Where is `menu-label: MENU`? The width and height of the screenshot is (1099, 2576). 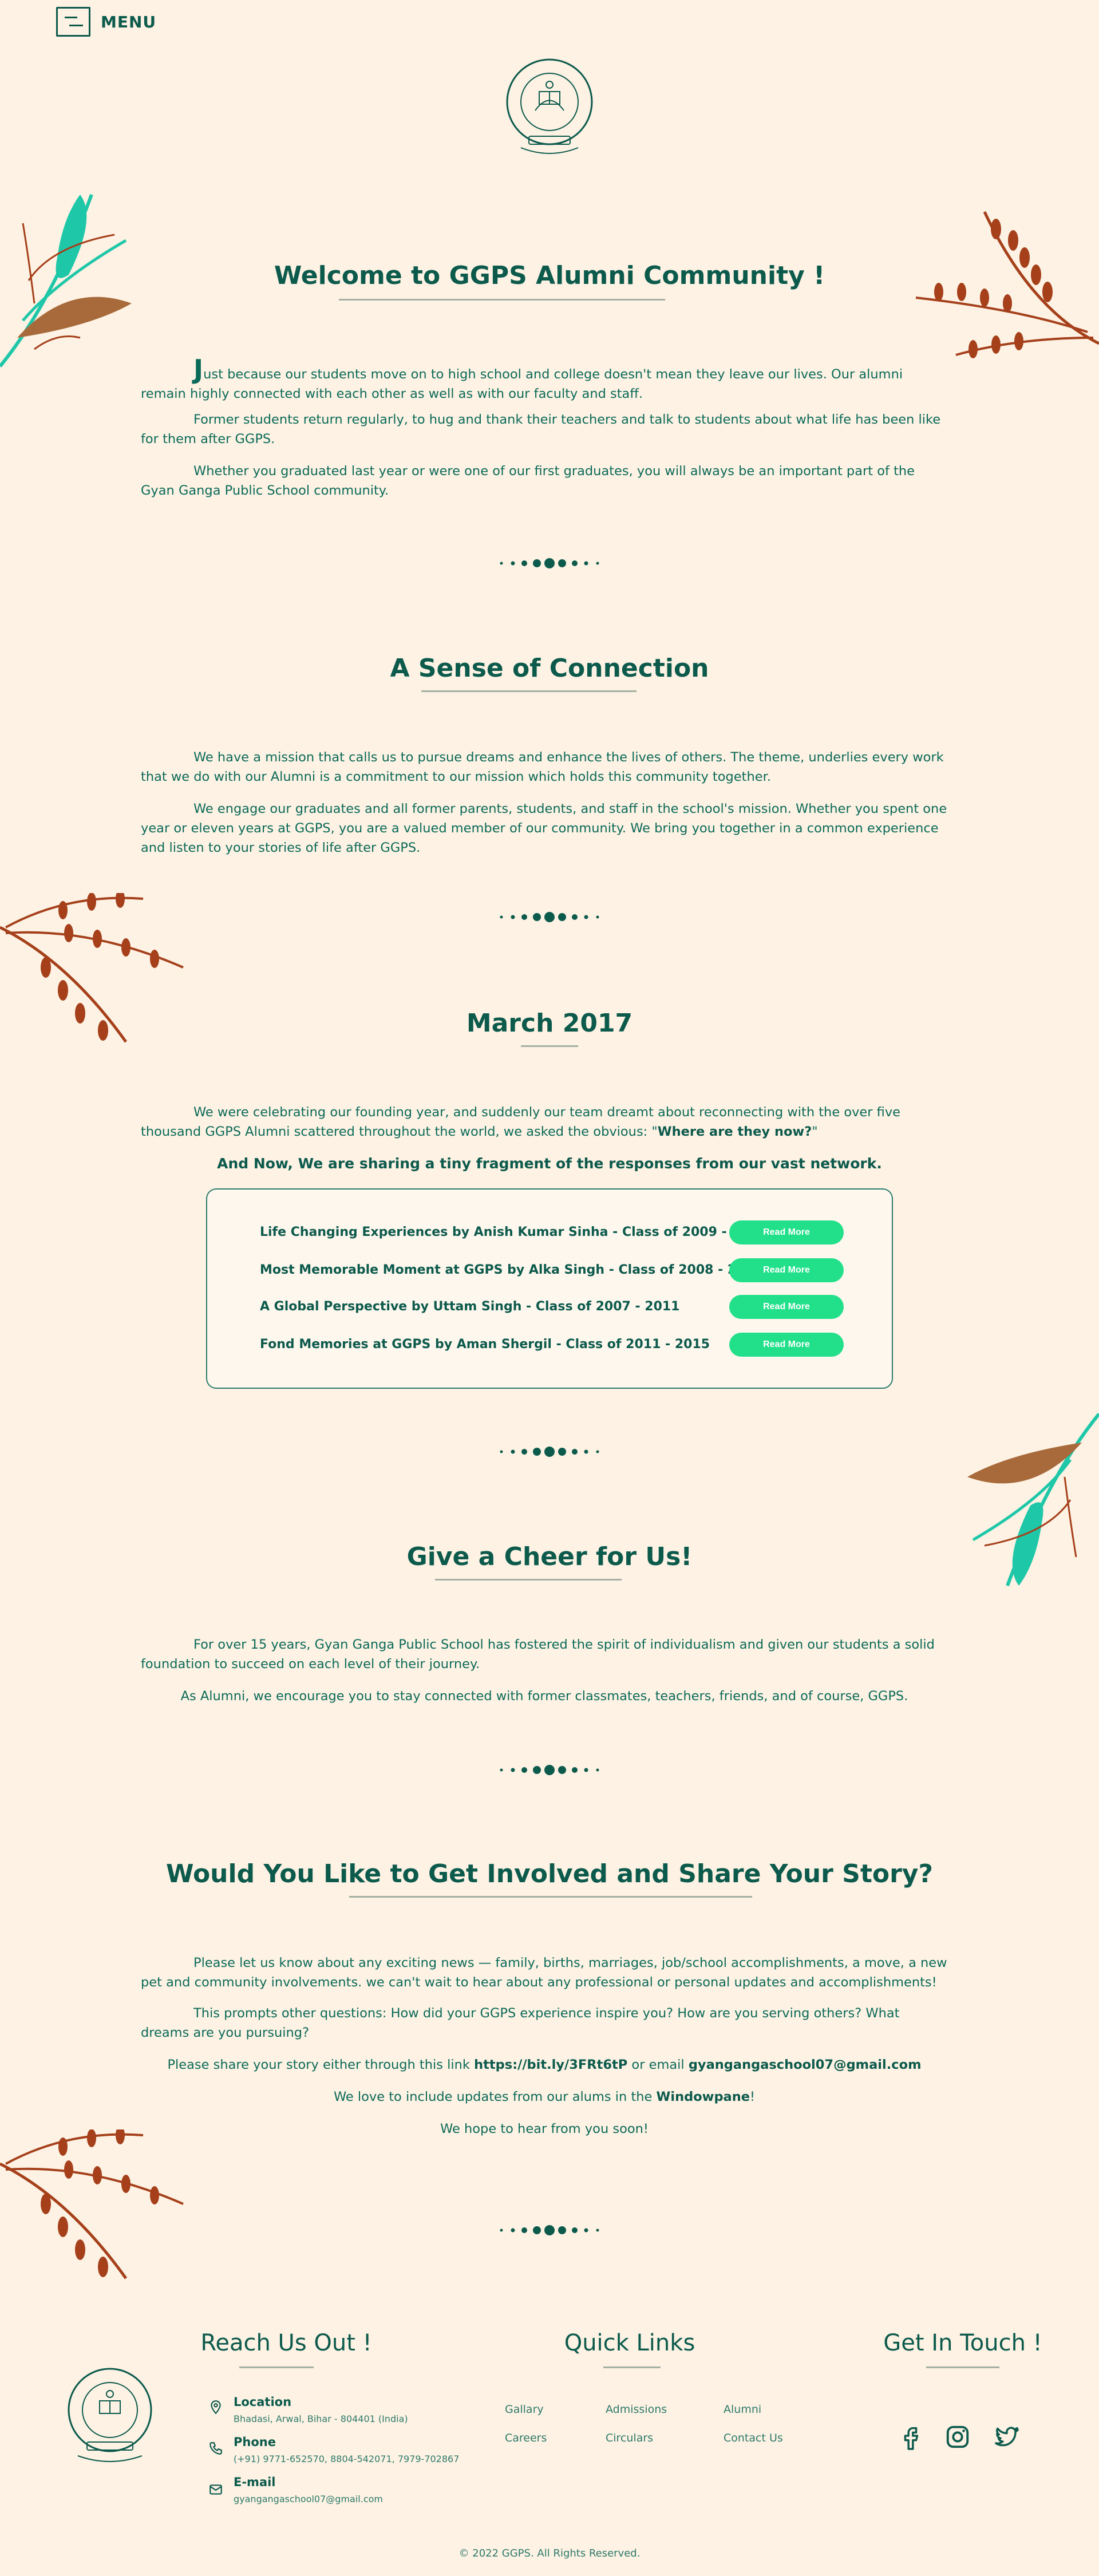 menu-label: MENU is located at coordinates (128, 22).